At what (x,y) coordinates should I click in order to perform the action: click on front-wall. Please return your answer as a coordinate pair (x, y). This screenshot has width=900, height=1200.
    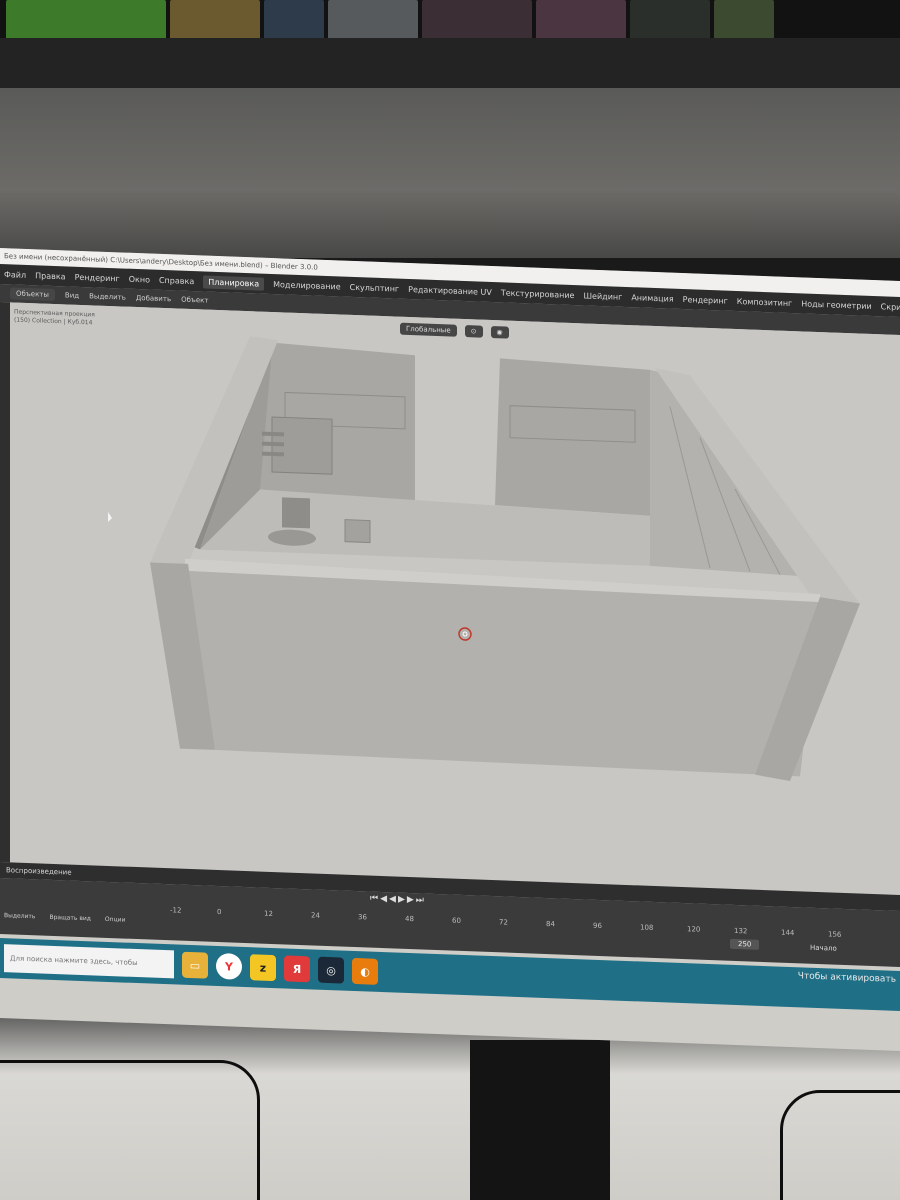
    Looking at the image, I should click on (502, 673).